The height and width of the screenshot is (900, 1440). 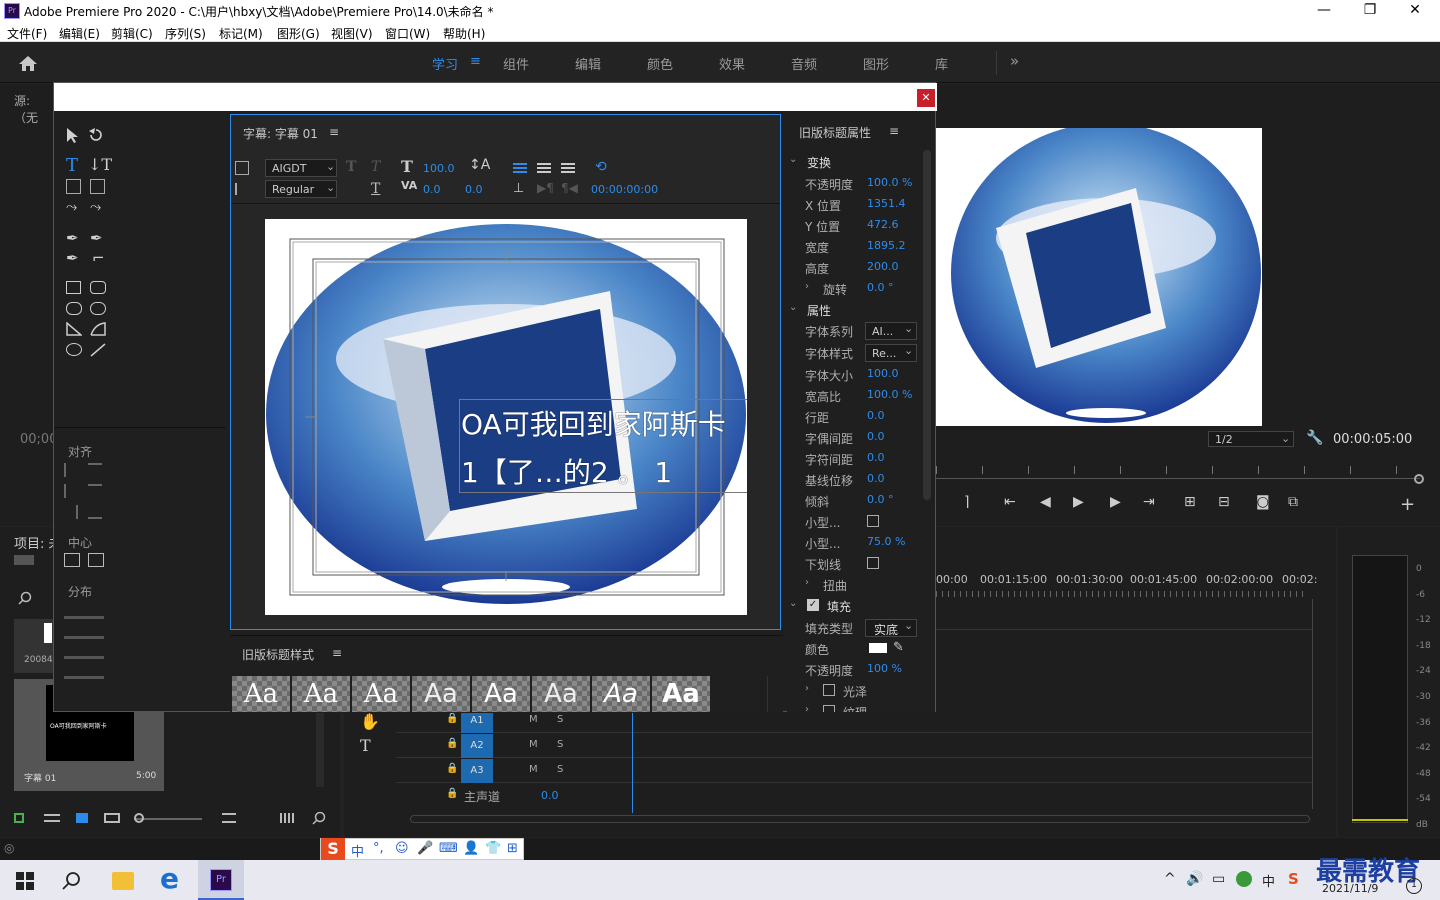 What do you see at coordinates (1194, 879) in the screenshot?
I see `volume-icon: 🔊` at bounding box center [1194, 879].